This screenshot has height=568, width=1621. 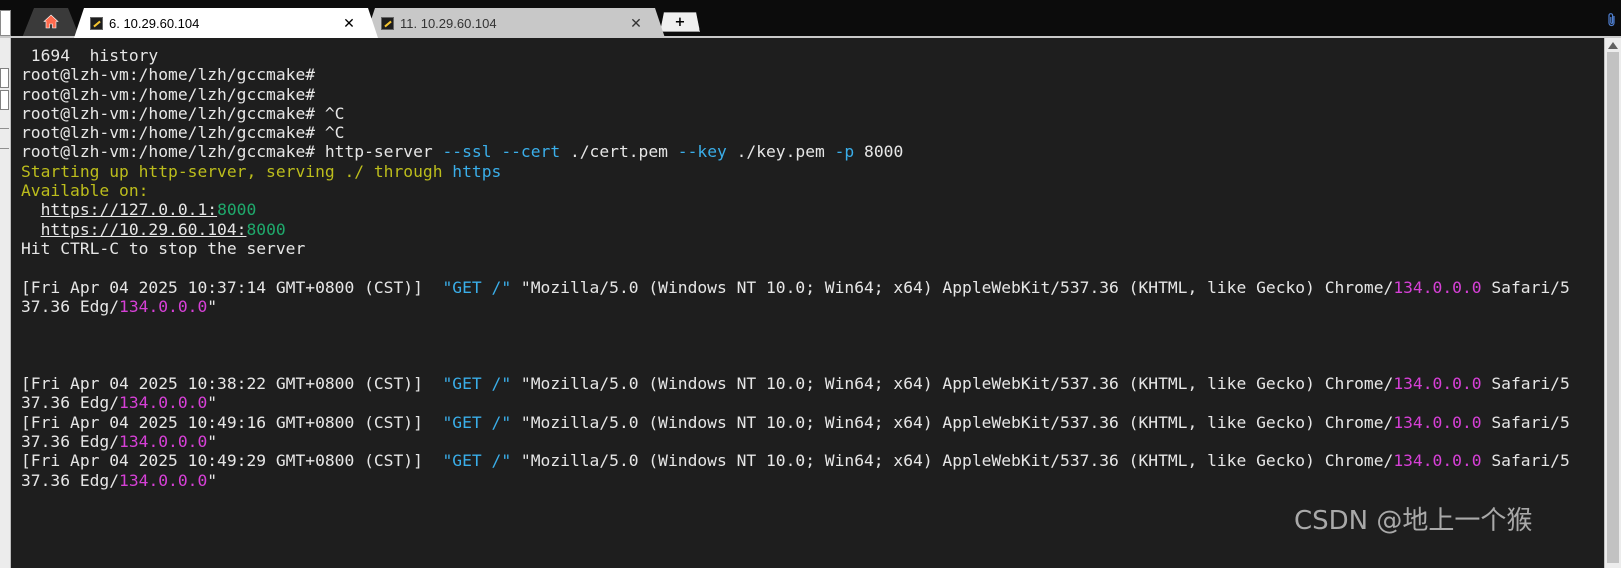 I want to click on terminal-line: https://10.29.60.104:8000, so click(x=811, y=229).